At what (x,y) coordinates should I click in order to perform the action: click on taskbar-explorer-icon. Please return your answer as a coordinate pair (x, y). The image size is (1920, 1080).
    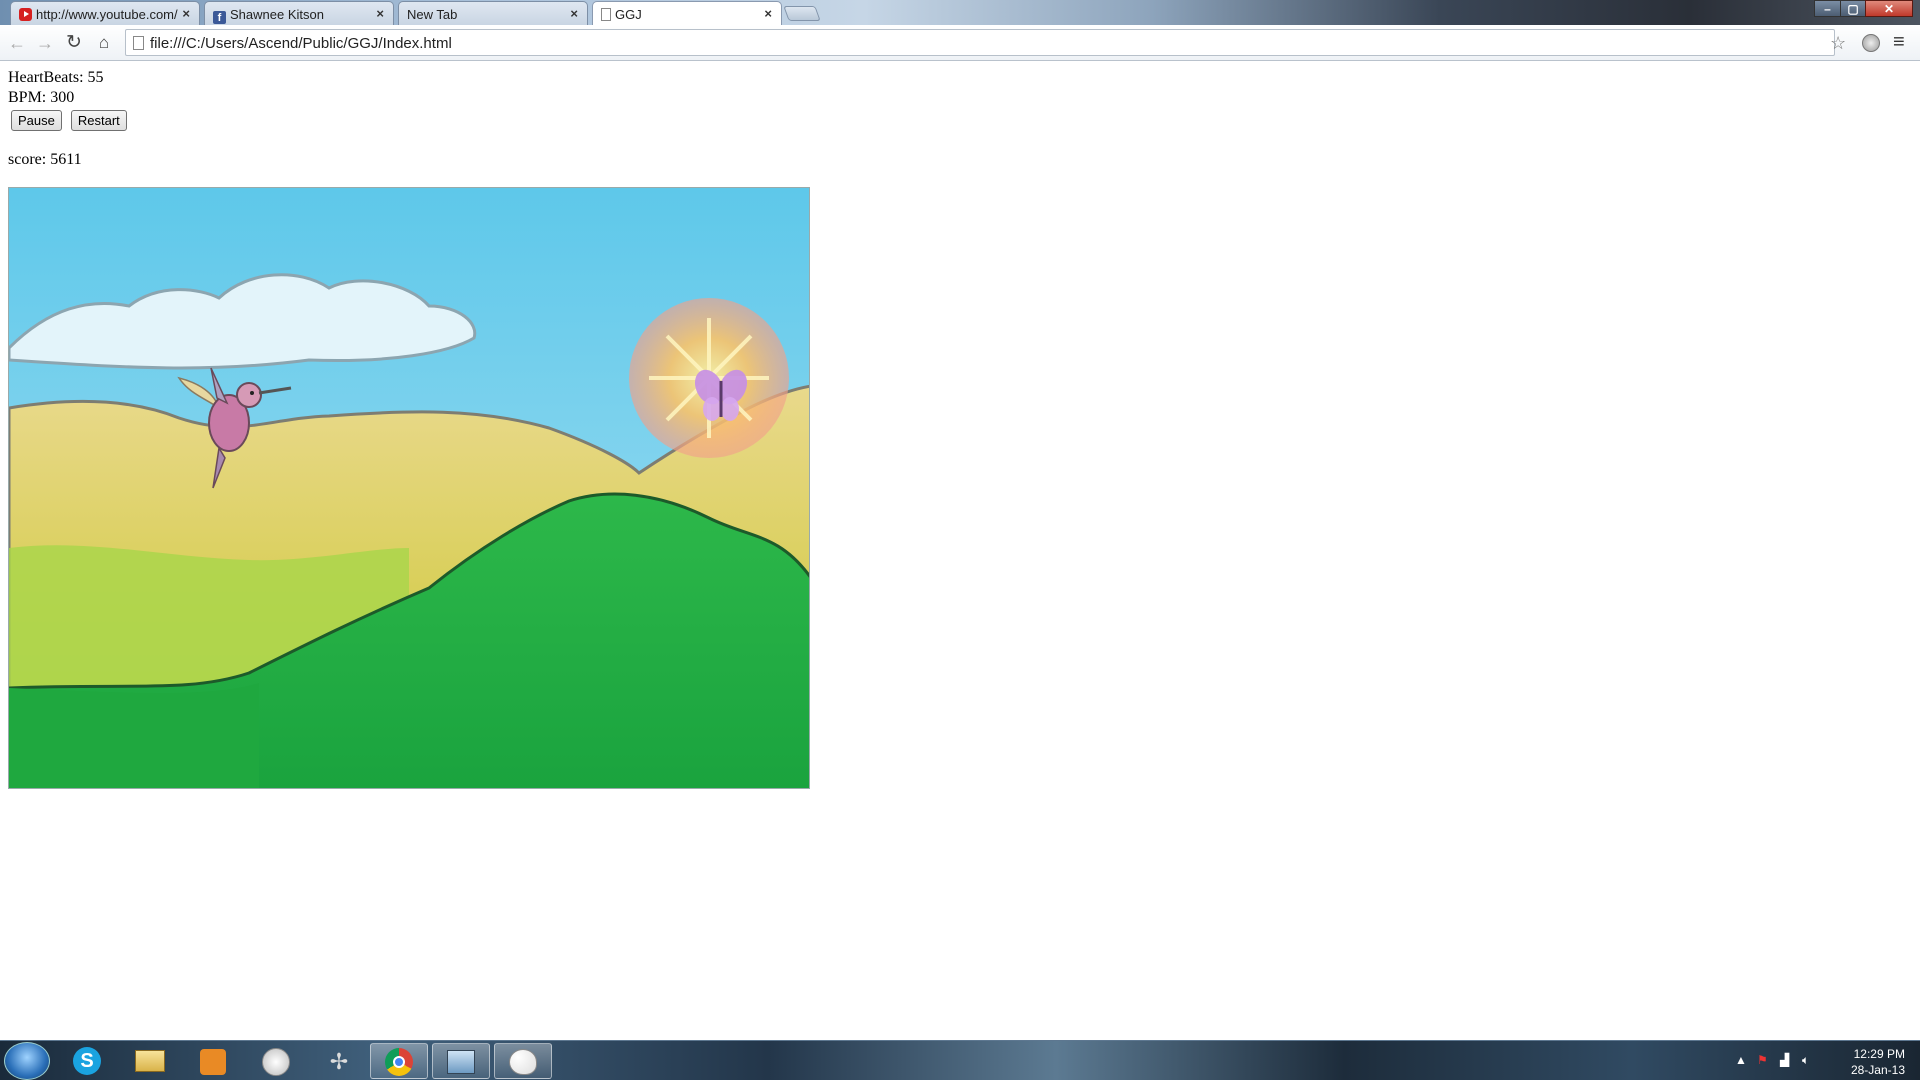
    Looking at the image, I should click on (150, 1061).